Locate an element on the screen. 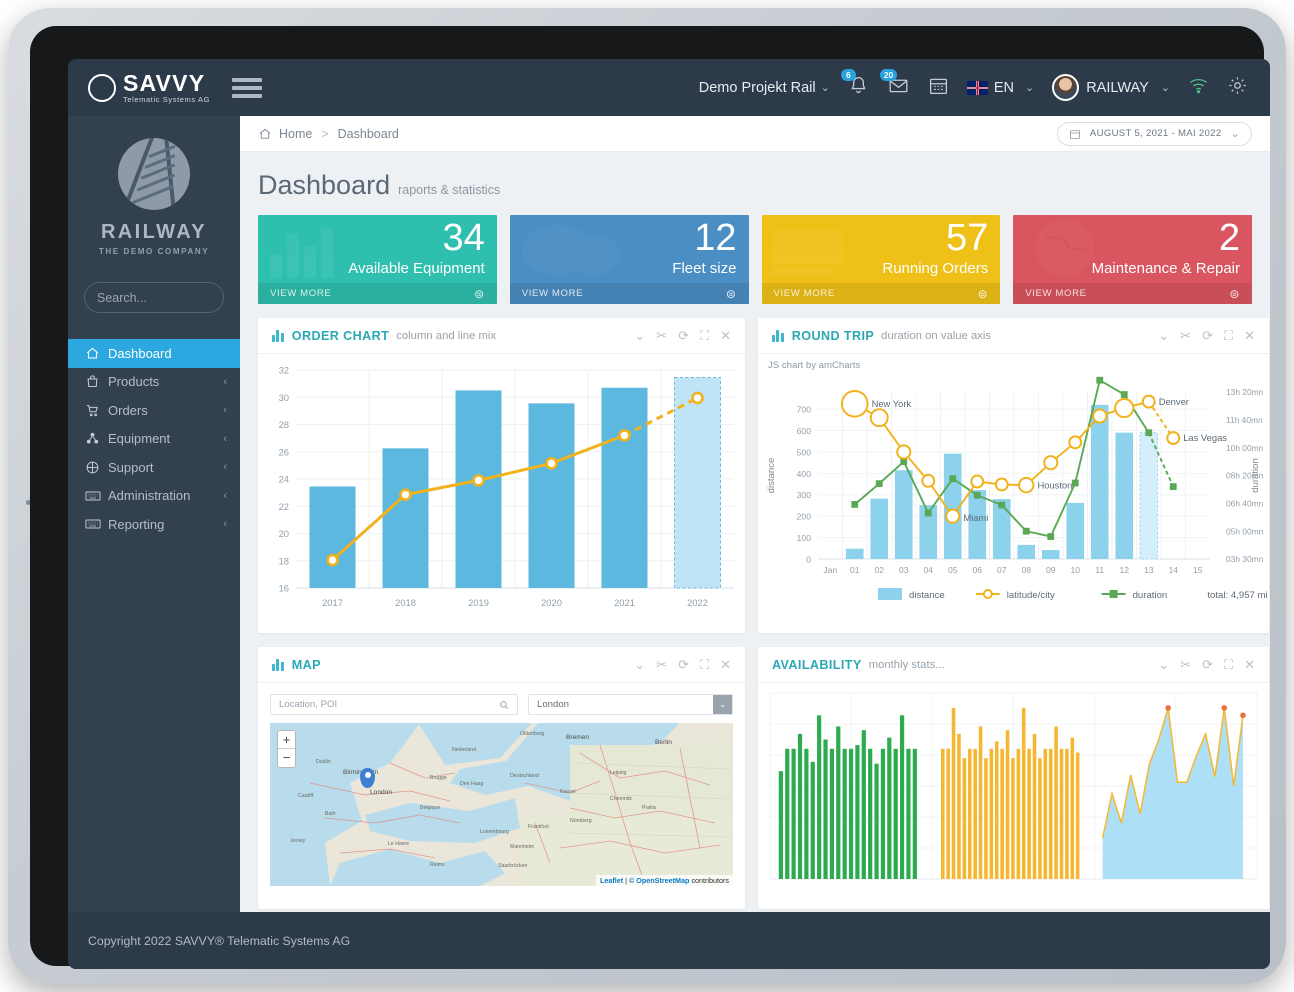 The image size is (1294, 992). sidebar-item-support: Support ‹ is located at coordinates (154, 467).